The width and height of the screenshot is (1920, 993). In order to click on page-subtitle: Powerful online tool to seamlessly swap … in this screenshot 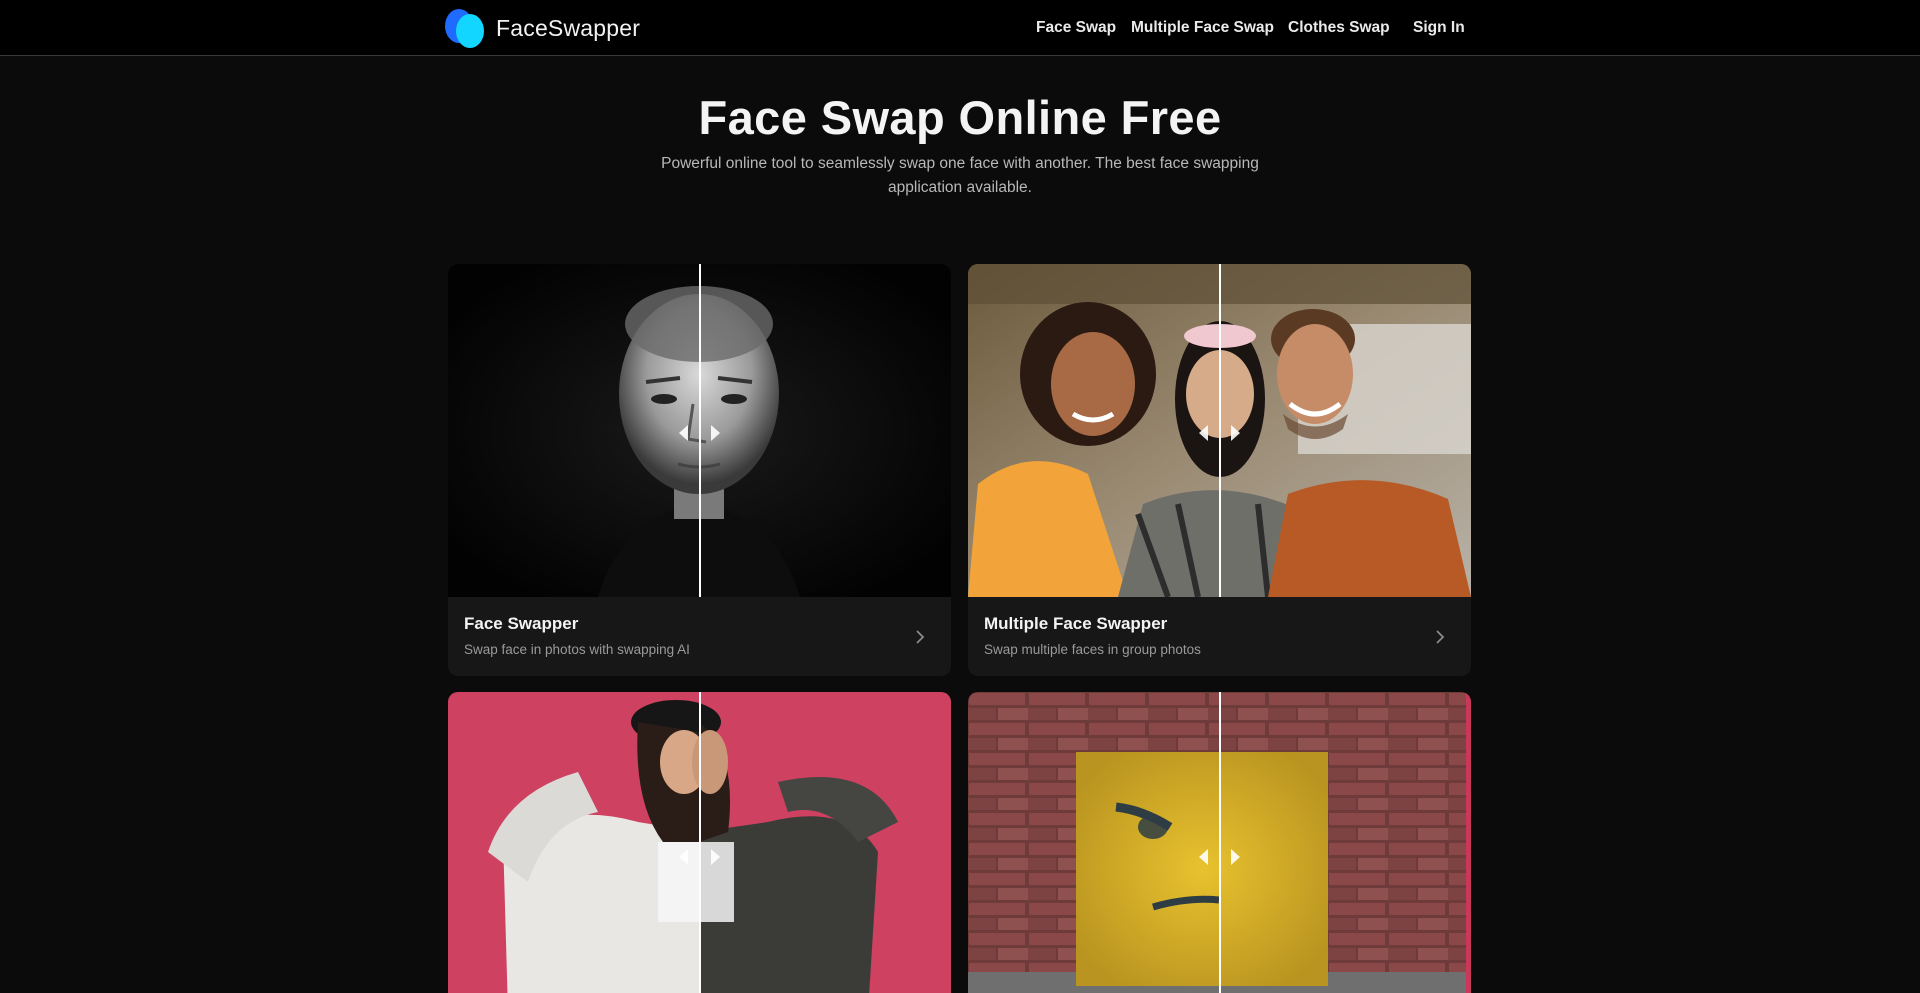, I will do `click(960, 175)`.